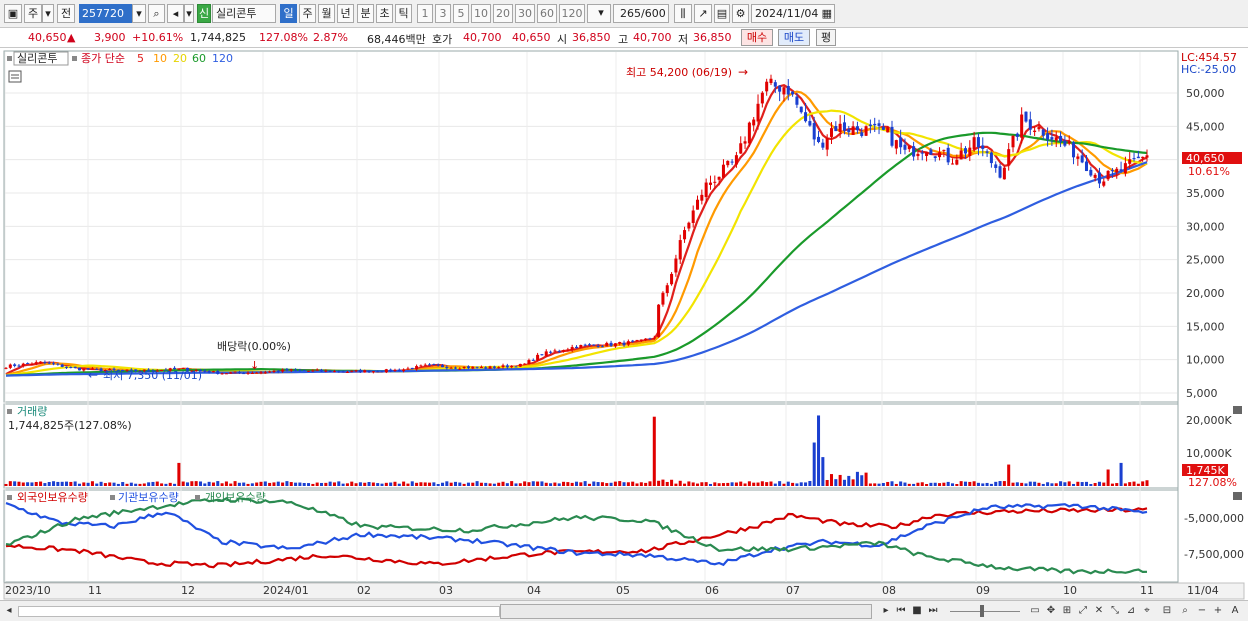  I want to click on candle-type-icon: ⫼, so click(683, 13).